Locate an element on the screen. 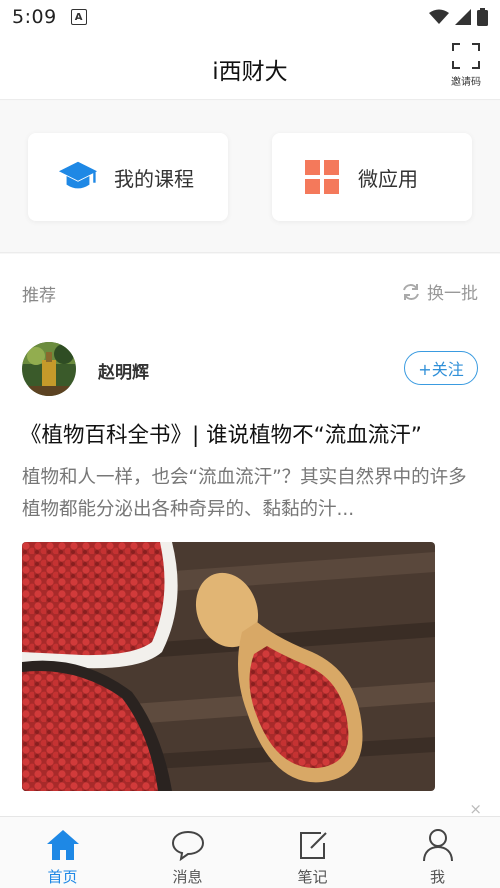  scan-frame-icon is located at coordinates (466, 56).